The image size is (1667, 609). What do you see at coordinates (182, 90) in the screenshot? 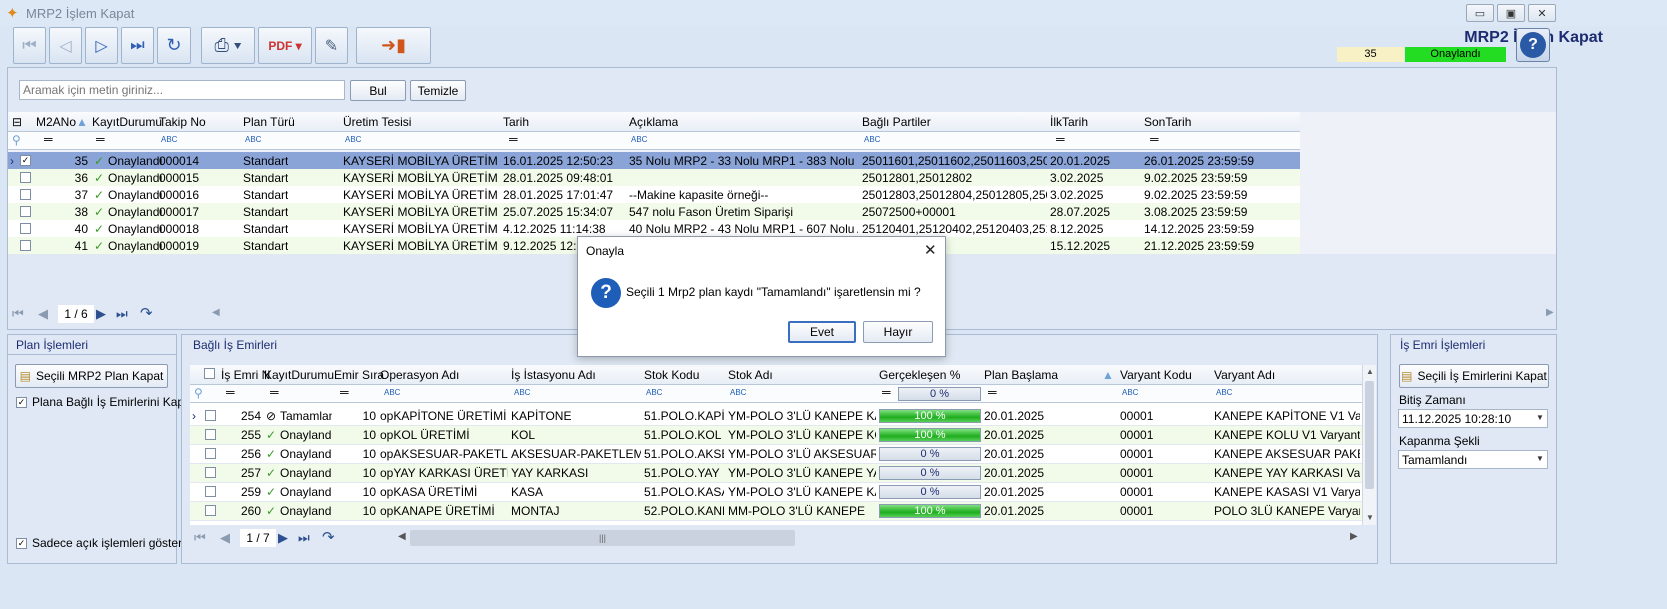
I see `search-input` at bounding box center [182, 90].